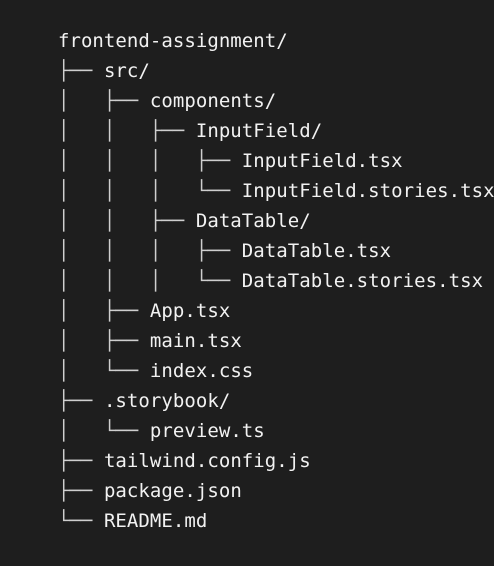 Image resolution: width=494 pixels, height=566 pixels. Describe the element at coordinates (155, 521) in the screenshot. I see `tree-file-readme: README.md` at that location.